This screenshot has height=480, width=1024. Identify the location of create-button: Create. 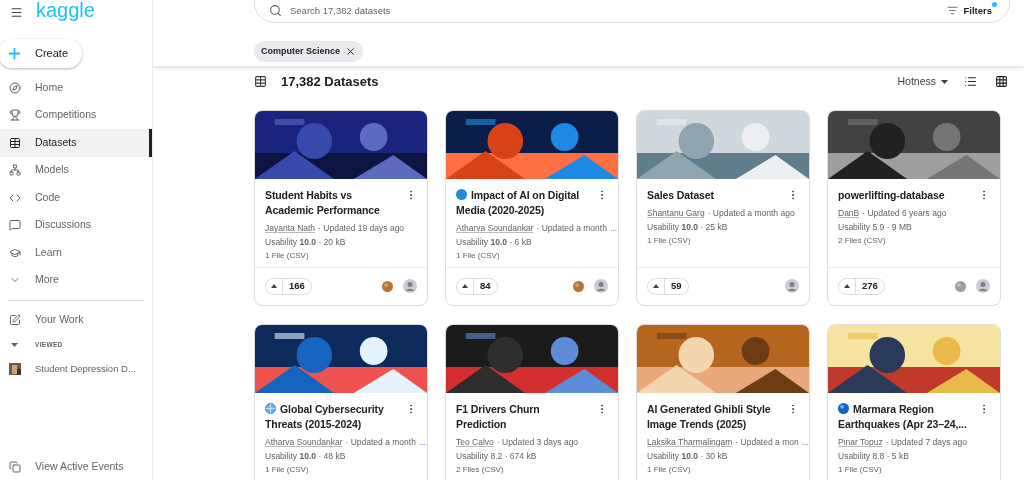
(41, 53).